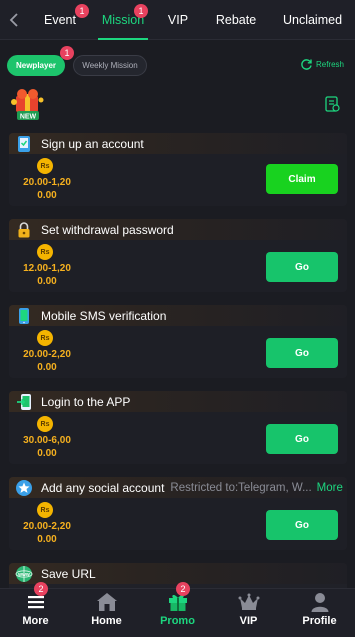 The height and width of the screenshot is (637, 355). What do you see at coordinates (92, 143) in the screenshot?
I see `mission-title: Sign up an account` at bounding box center [92, 143].